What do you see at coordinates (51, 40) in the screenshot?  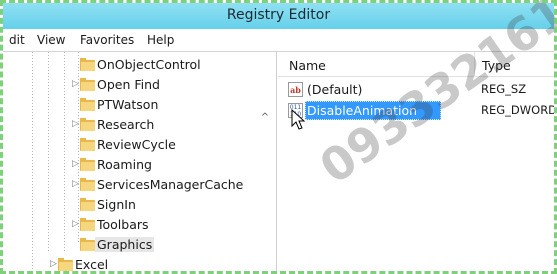 I see `menu-view: View` at bounding box center [51, 40].